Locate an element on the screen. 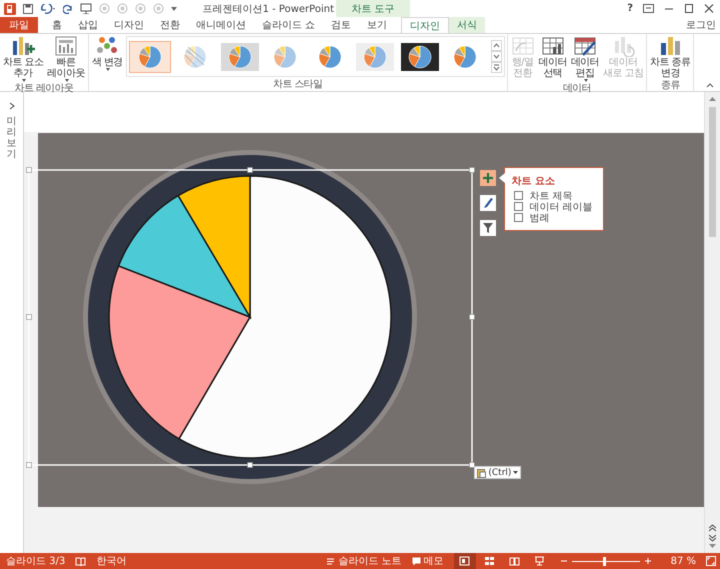 This screenshot has height=569, width=720. group-label: 차트 스타일 is located at coordinates (298, 85).